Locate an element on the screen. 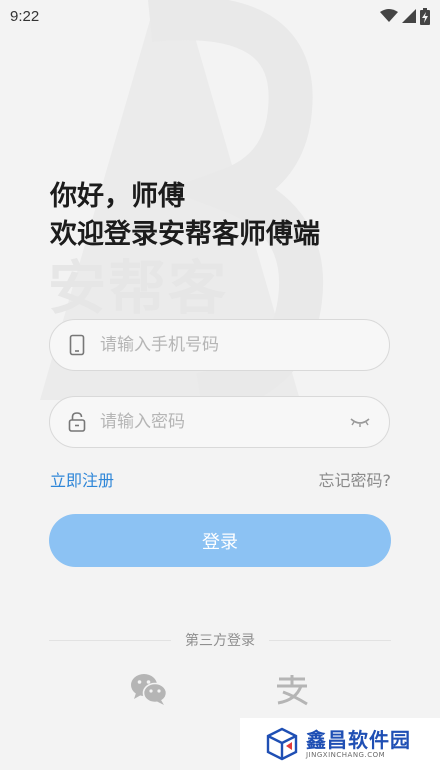 The height and width of the screenshot is (770, 440). eye-closed-icon is located at coordinates (360, 422).